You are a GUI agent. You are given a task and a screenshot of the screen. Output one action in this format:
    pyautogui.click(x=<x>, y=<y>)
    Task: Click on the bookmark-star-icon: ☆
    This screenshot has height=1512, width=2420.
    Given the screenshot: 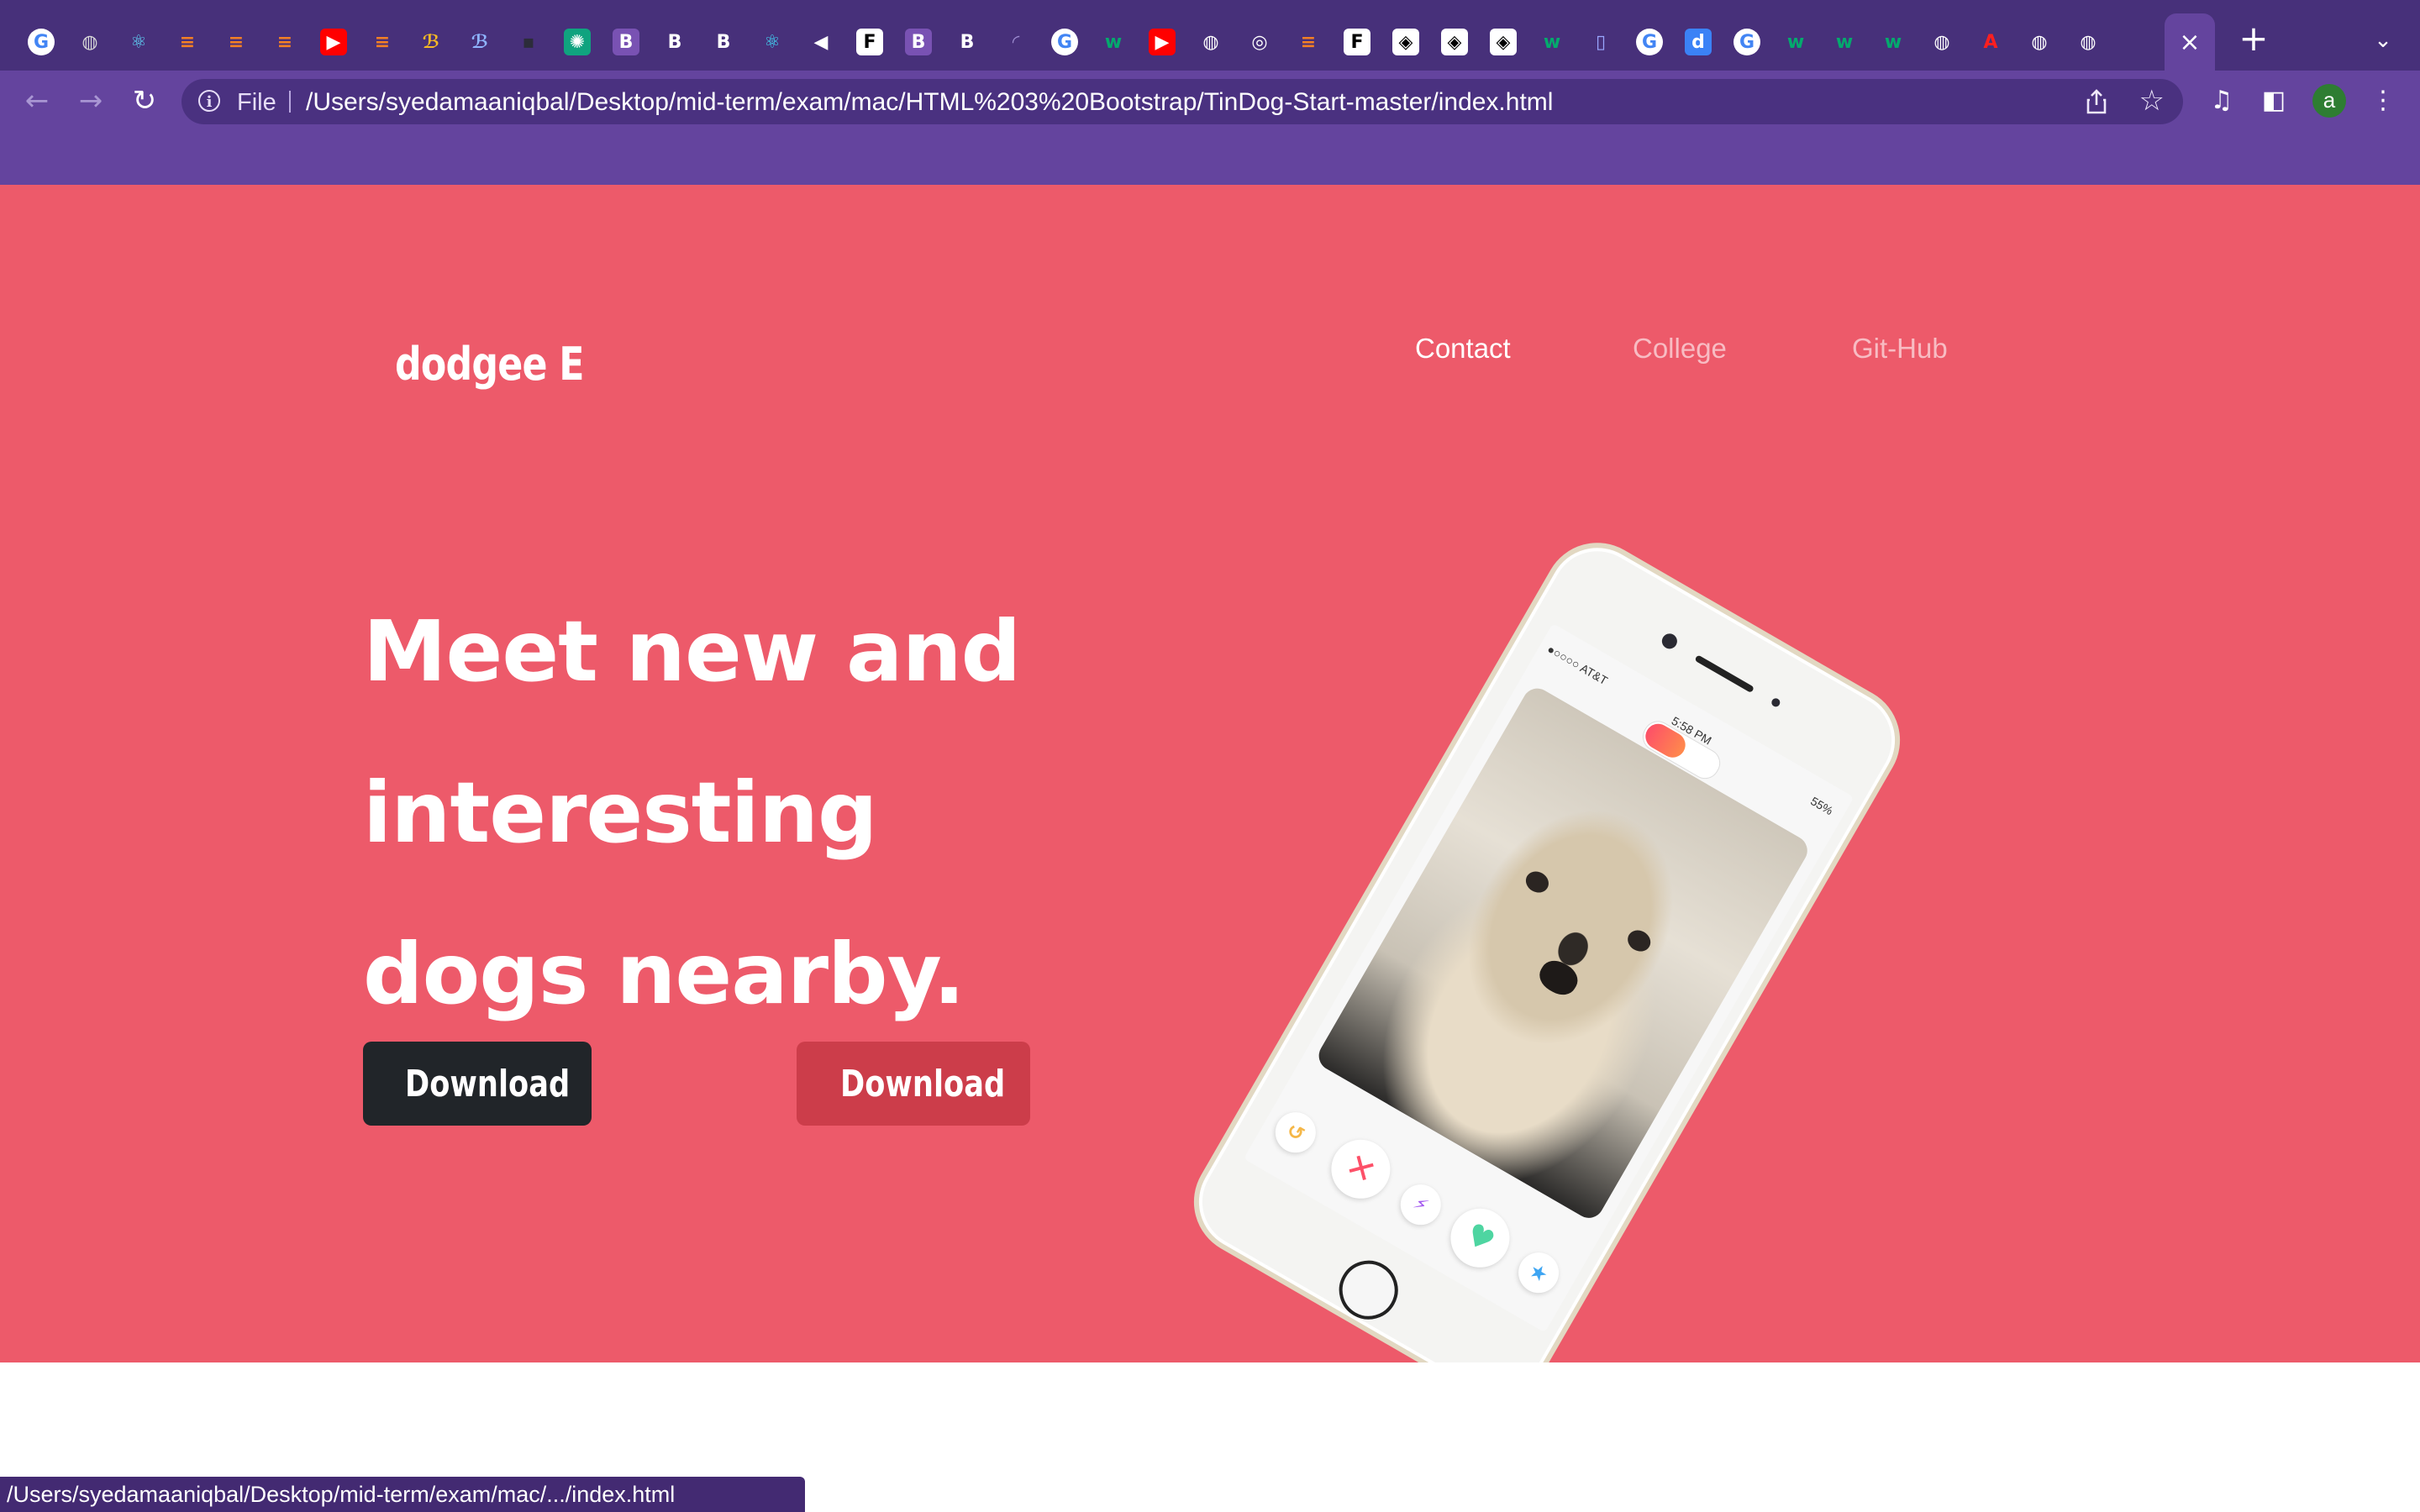 What is the action you would take?
    pyautogui.click(x=2152, y=101)
    